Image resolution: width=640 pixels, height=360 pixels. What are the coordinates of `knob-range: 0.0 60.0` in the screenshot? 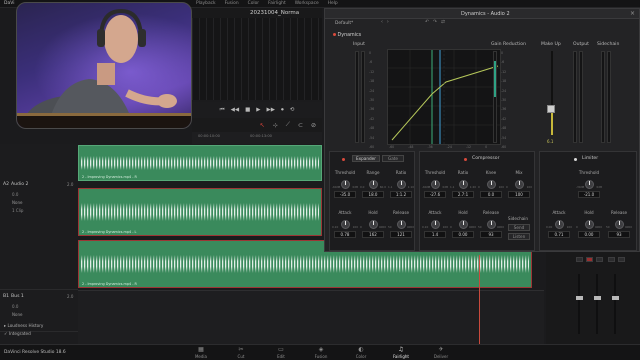 It's located at (373, 187).